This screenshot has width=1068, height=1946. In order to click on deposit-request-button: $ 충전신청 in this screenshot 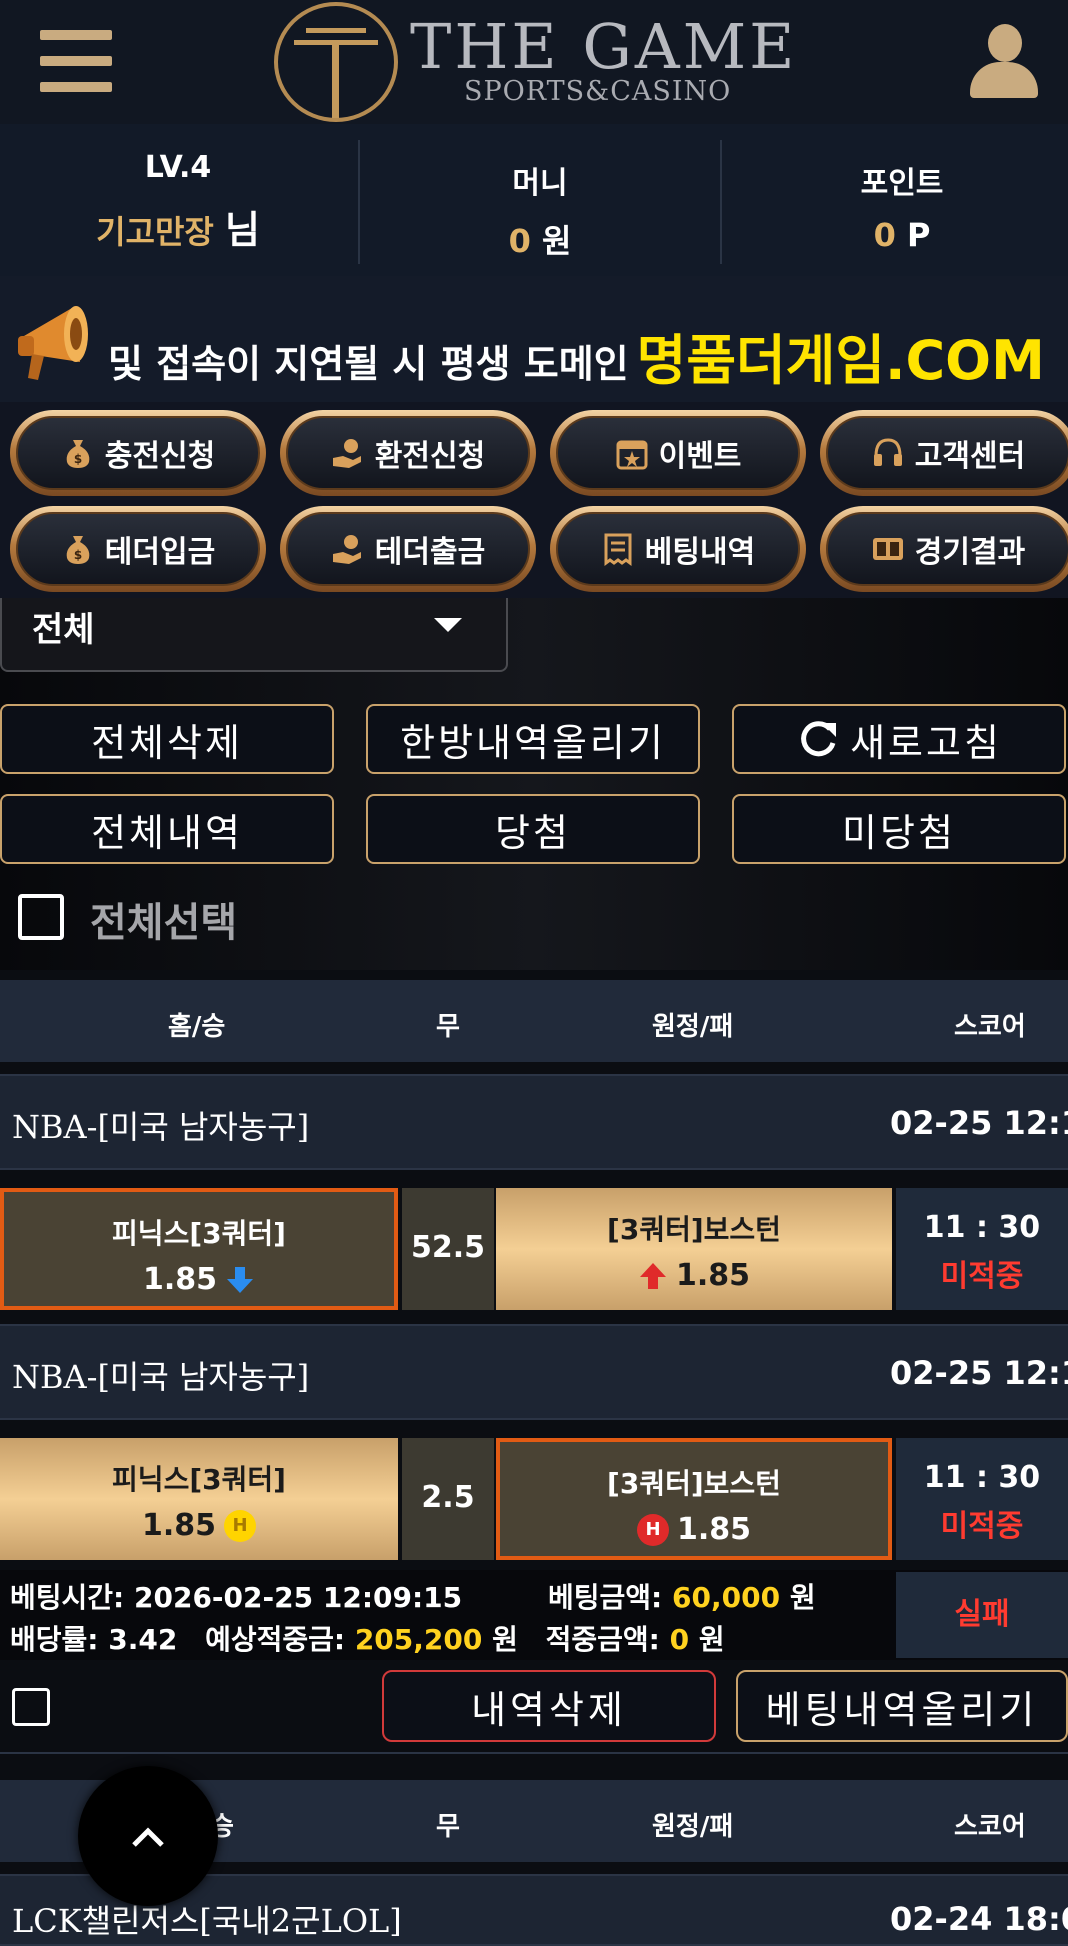, I will do `click(138, 453)`.